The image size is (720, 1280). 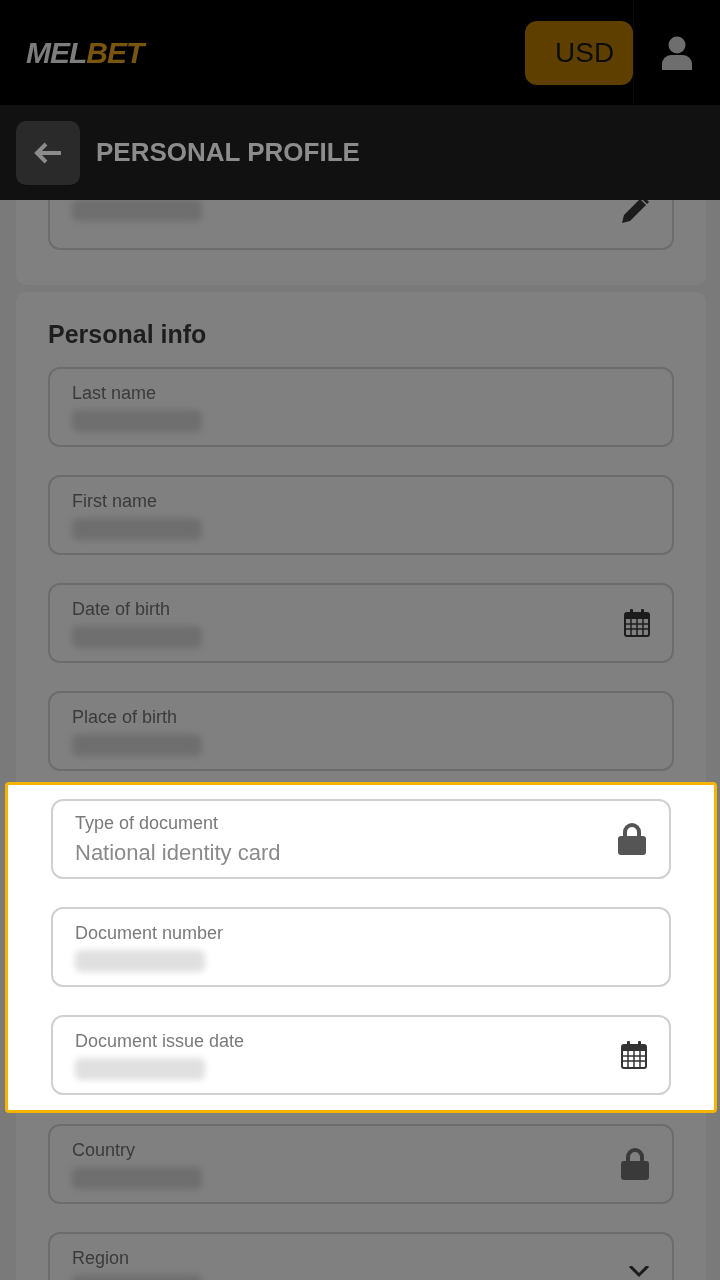 What do you see at coordinates (115, 501) in the screenshot?
I see `field-label: First name` at bounding box center [115, 501].